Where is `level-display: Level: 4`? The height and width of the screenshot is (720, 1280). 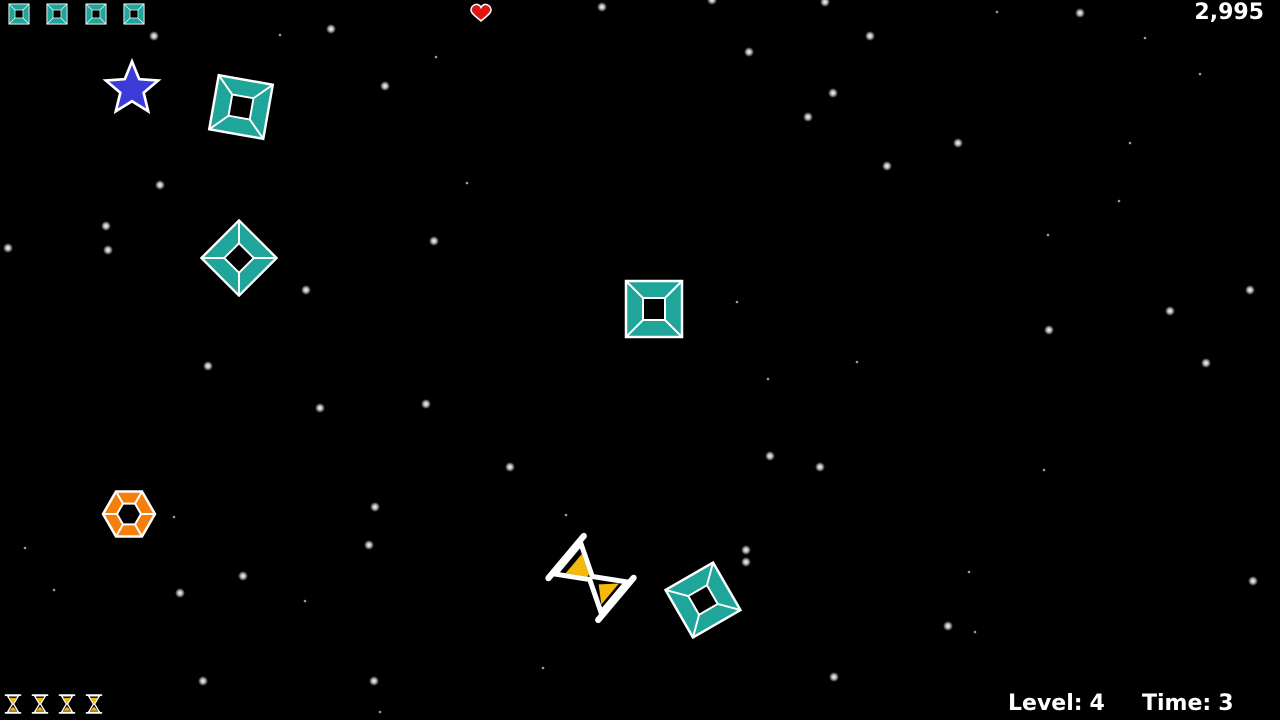 level-display: Level: 4 is located at coordinates (1056, 703).